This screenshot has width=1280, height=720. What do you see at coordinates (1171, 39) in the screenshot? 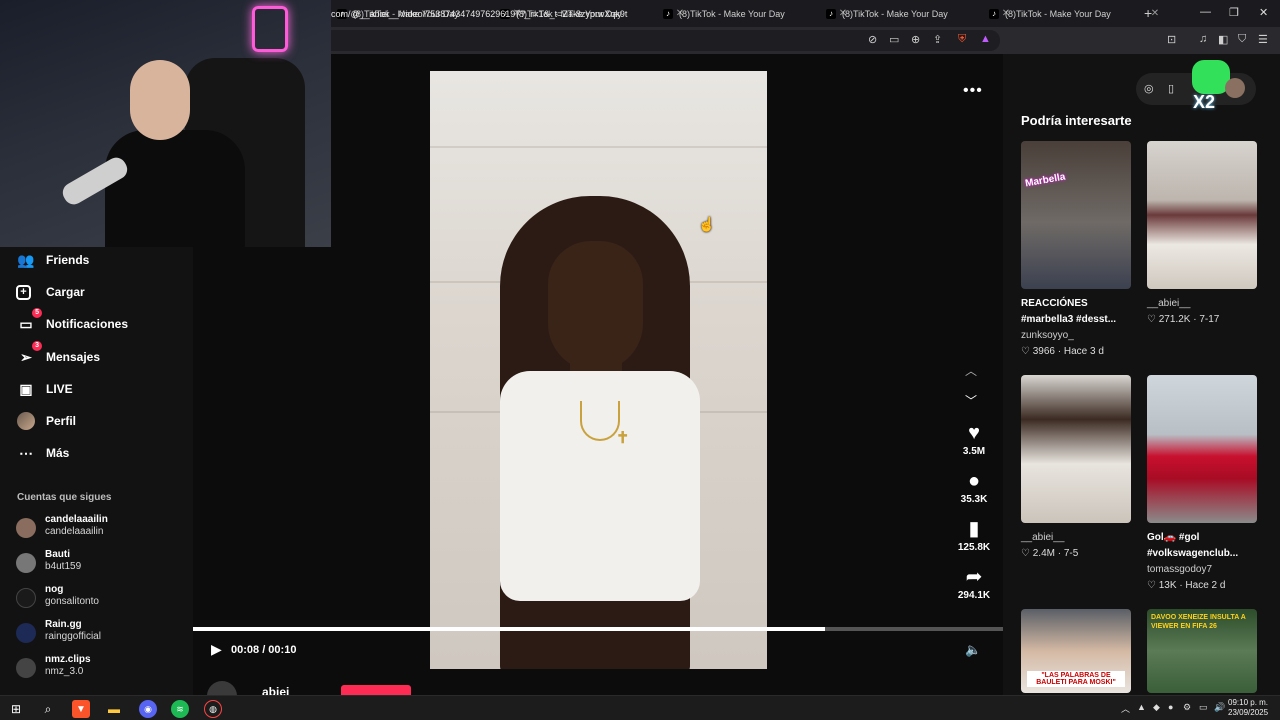
I see `sidebar-toggle-icon: ⊡` at bounding box center [1171, 39].